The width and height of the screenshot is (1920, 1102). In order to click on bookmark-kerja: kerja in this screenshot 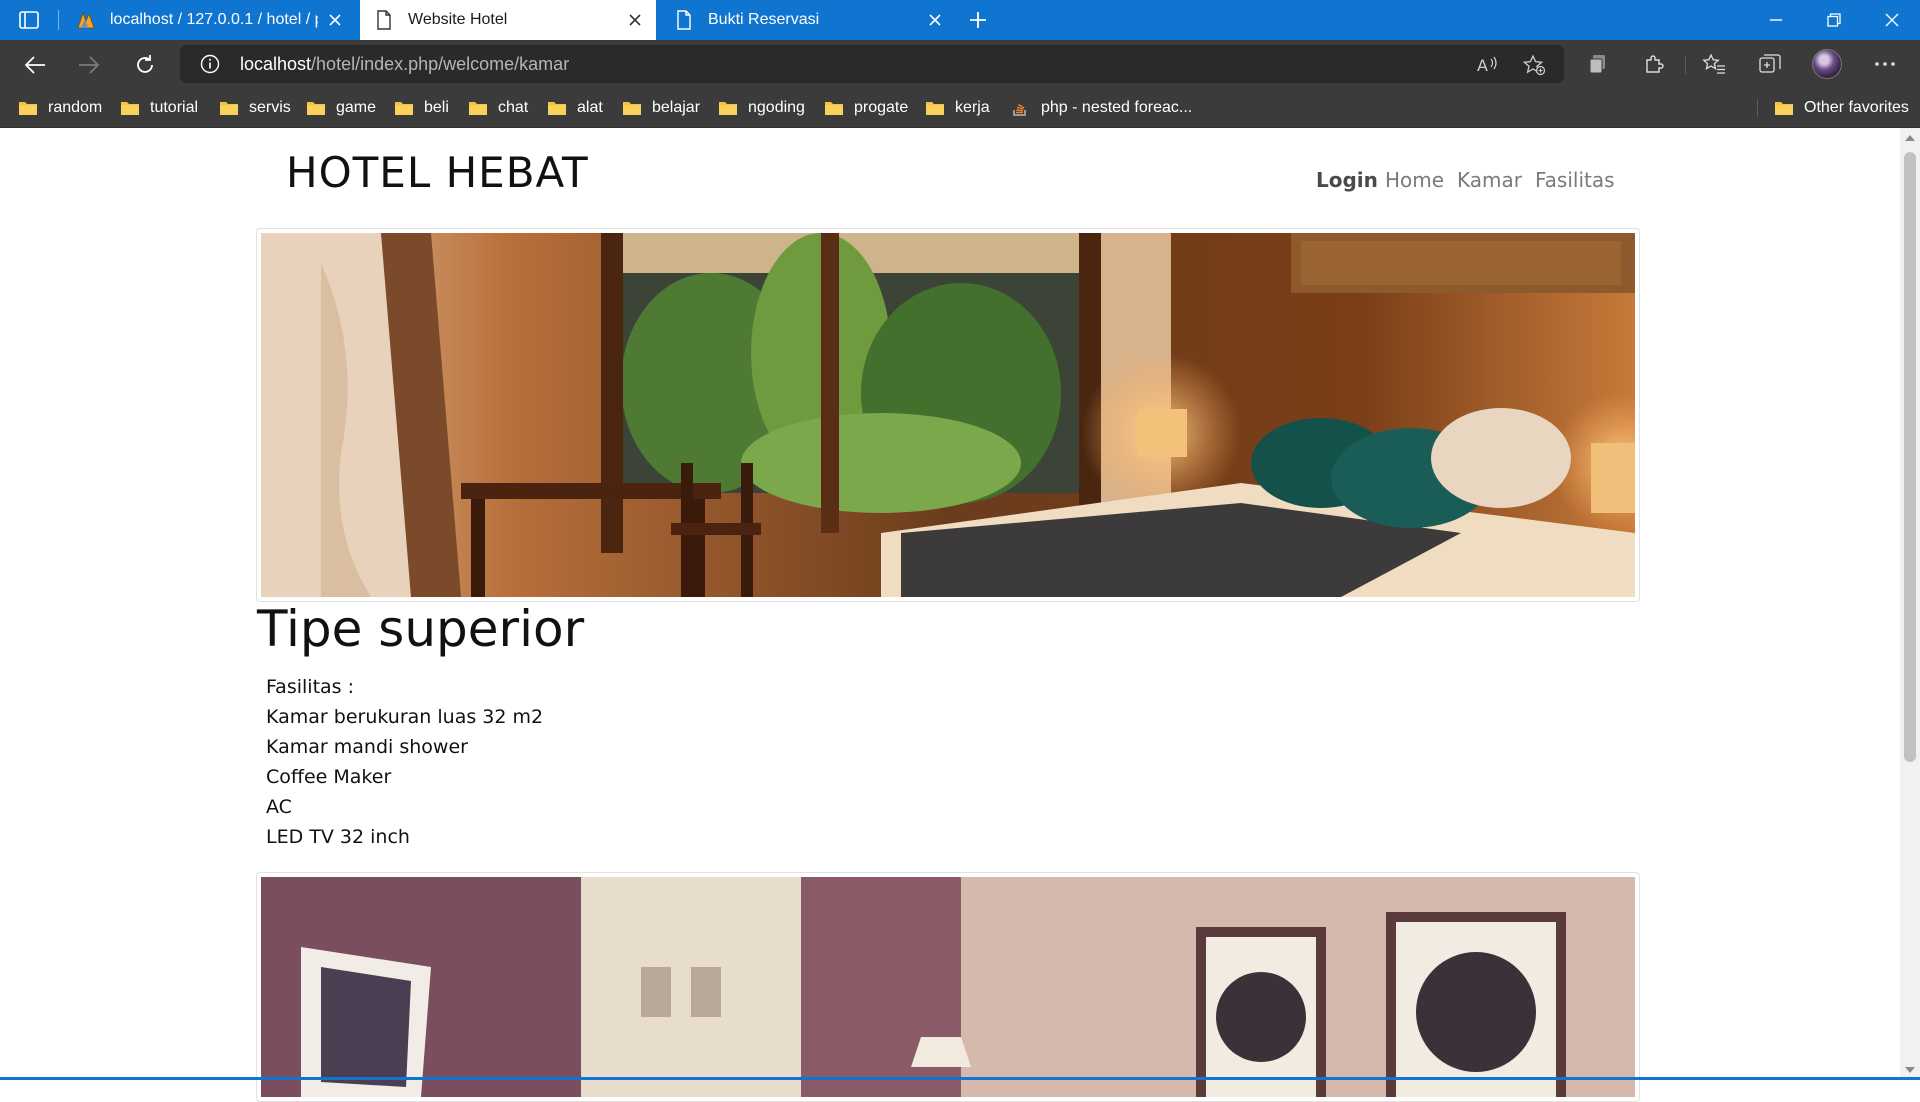, I will do `click(957, 108)`.